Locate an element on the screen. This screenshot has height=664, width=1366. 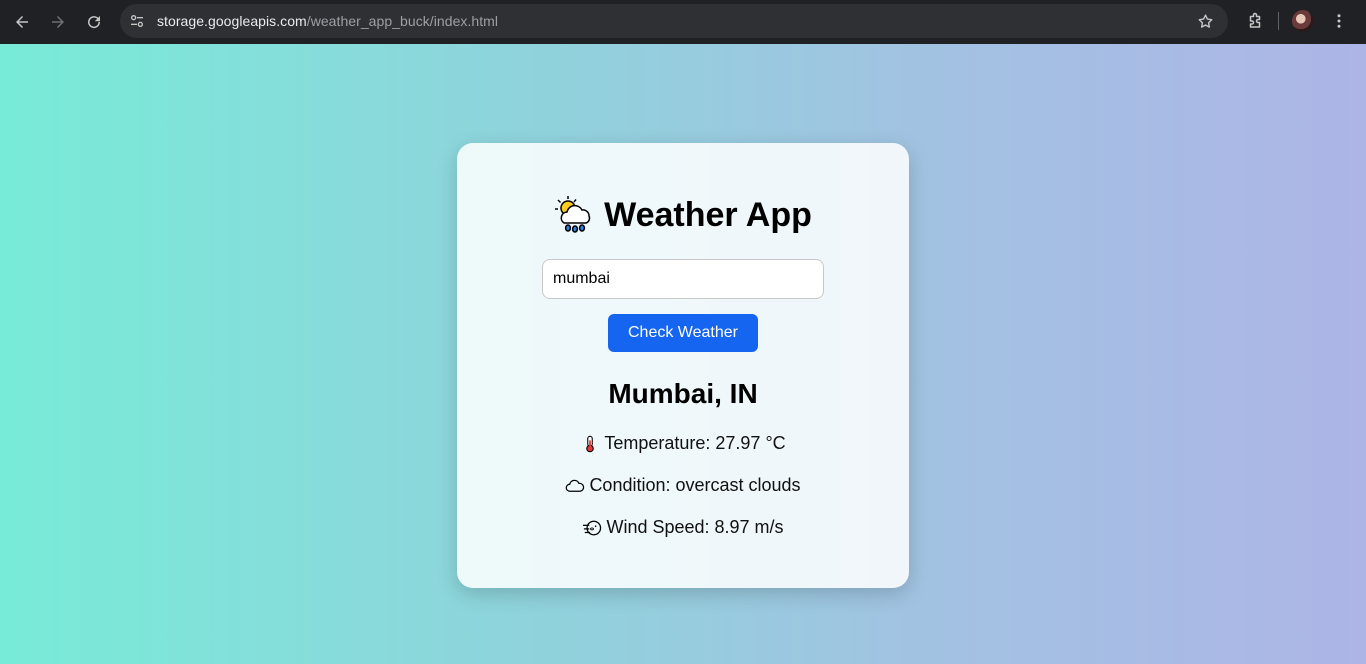
wind-face-icon is located at coordinates (592, 528).